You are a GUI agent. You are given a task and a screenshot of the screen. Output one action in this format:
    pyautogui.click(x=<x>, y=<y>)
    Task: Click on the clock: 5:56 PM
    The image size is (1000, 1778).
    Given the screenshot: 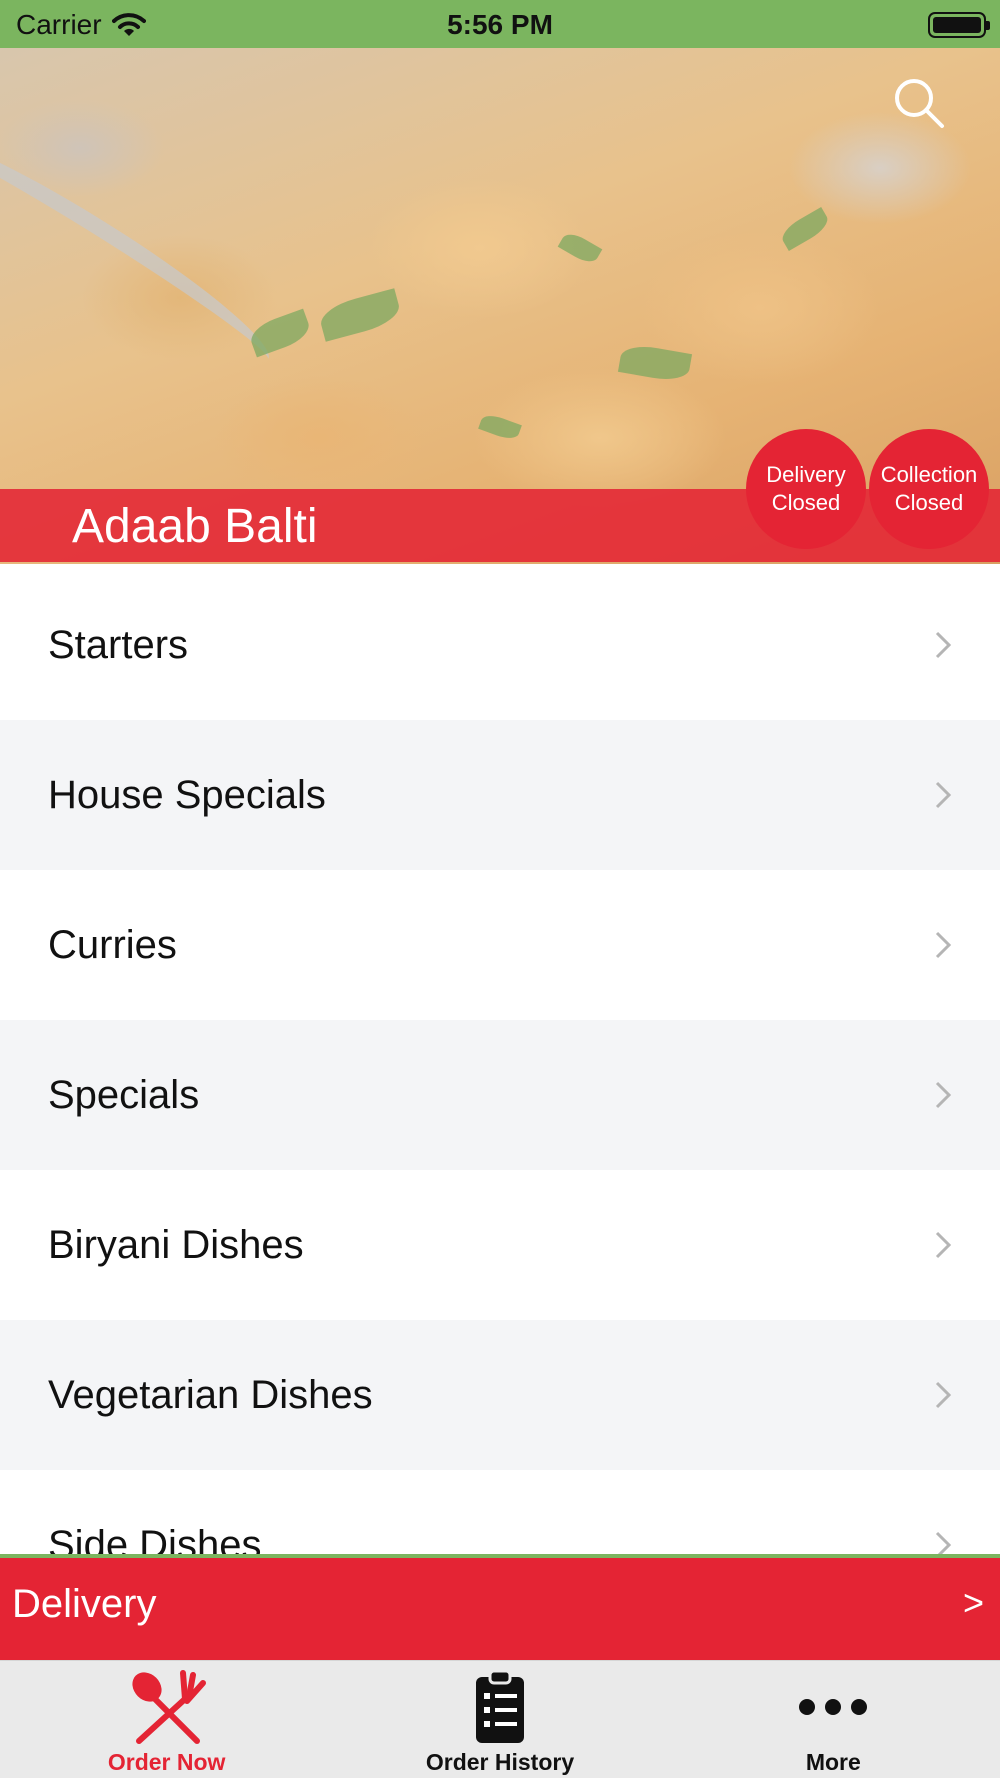 What is the action you would take?
    pyautogui.click(x=500, y=24)
    